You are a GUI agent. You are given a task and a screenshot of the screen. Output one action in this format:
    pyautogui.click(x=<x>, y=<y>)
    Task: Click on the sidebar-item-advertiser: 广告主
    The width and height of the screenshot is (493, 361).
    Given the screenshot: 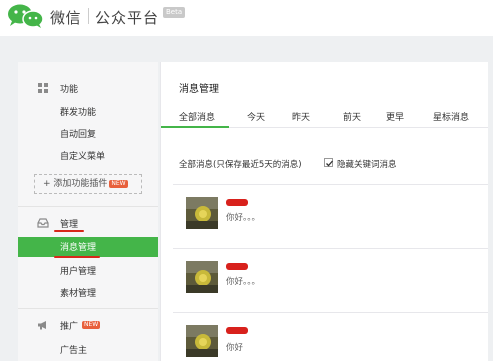 What is the action you would take?
    pyautogui.click(x=73, y=349)
    